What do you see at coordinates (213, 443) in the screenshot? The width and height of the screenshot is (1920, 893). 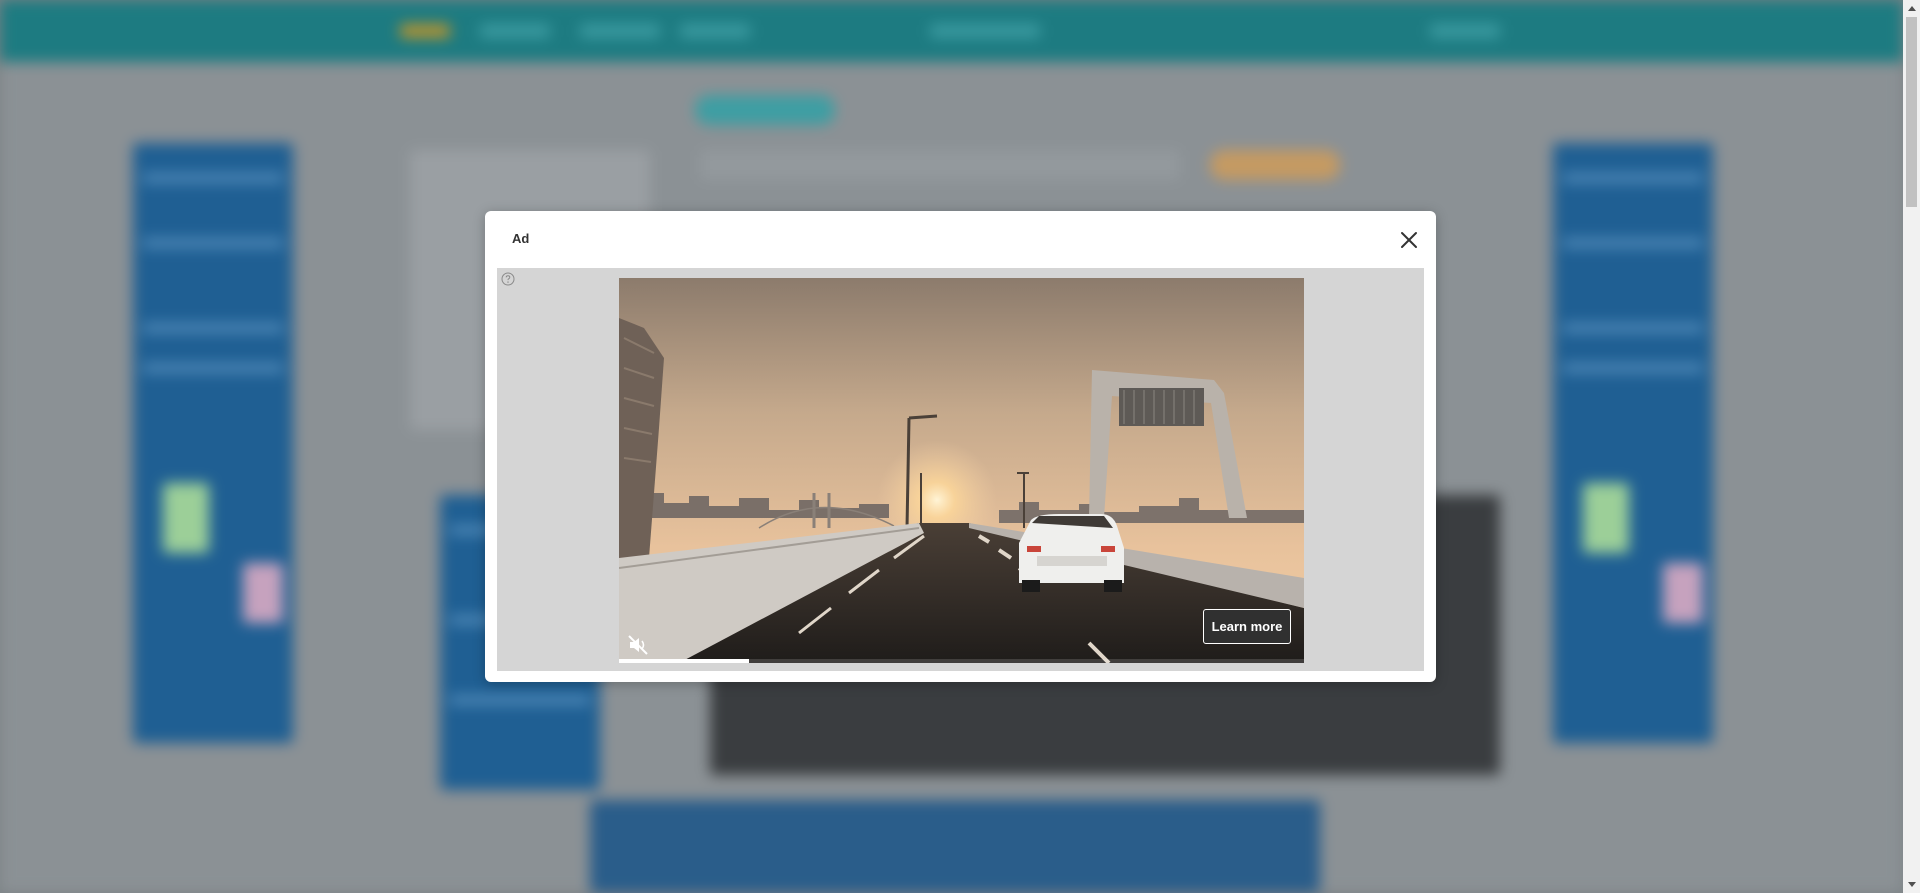 I see `left-skyscraper-ad` at bounding box center [213, 443].